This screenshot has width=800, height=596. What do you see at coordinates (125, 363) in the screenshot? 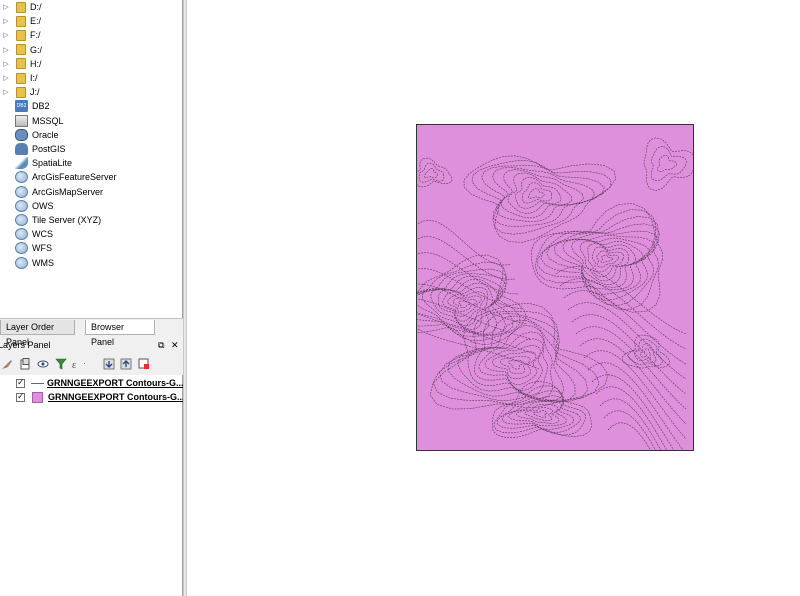
I see `collapse-all-icon` at bounding box center [125, 363].